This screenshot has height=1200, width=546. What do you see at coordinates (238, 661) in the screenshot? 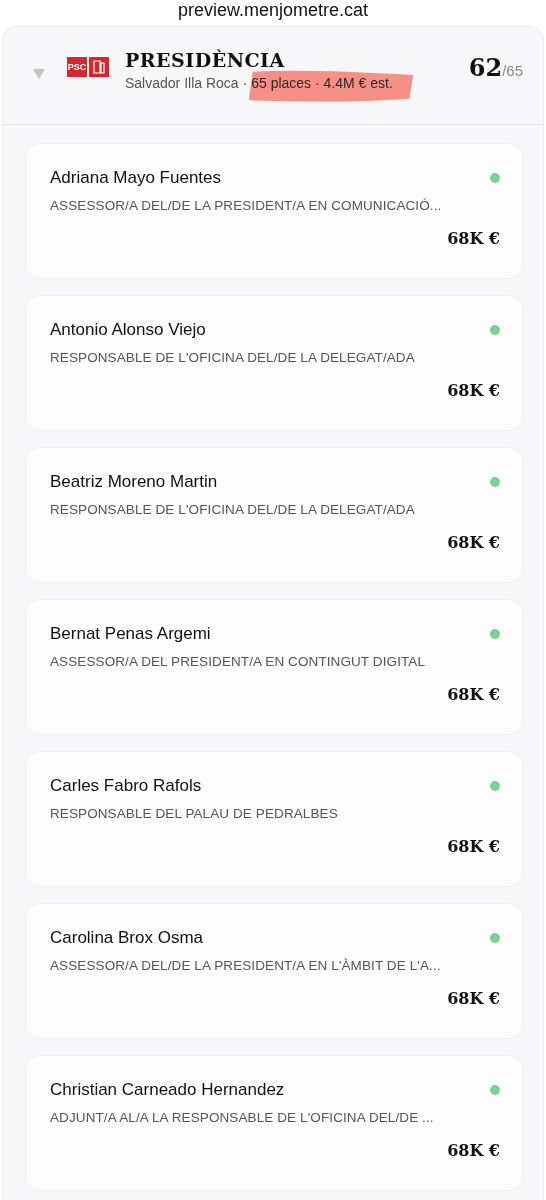
I see `job-title: ASSESSOR/A DEL PRESIDENT/A EN CONTINGUT DIGITAL` at bounding box center [238, 661].